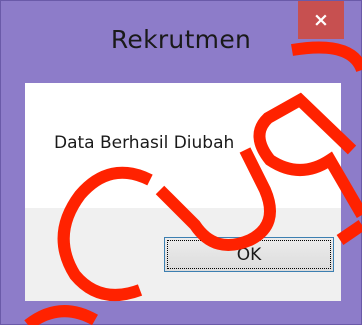  I want to click on message-text: Data Berhasil Diubah, so click(144, 143).